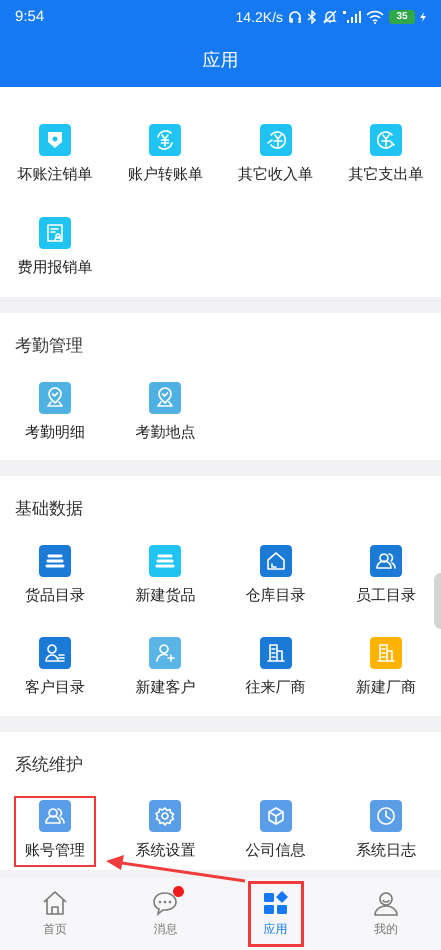 This screenshot has height=950, width=441. I want to click on app-shortcut: 货品目录, so click(55, 575).